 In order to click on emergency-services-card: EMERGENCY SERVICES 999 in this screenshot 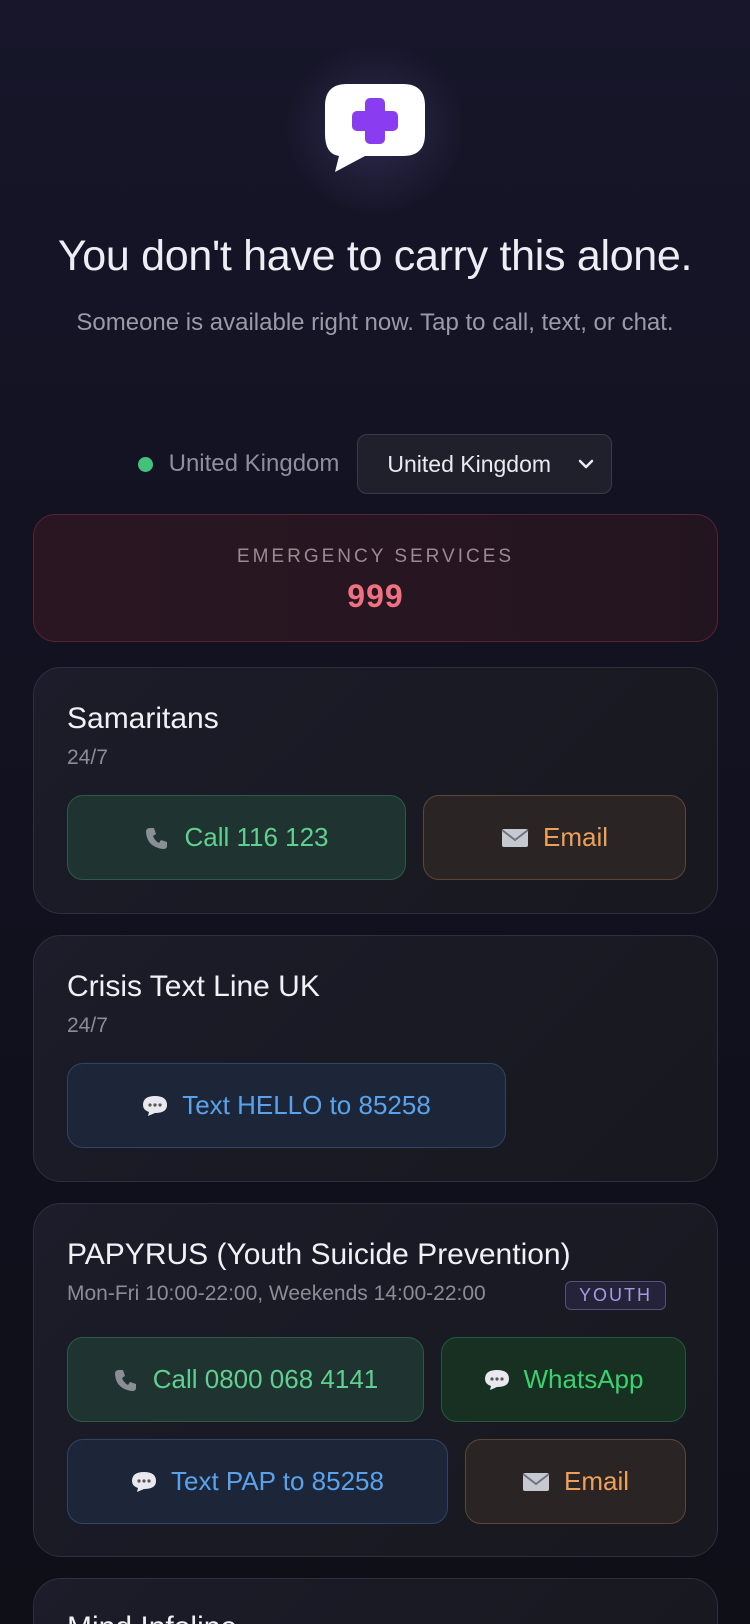, I will do `click(375, 578)`.